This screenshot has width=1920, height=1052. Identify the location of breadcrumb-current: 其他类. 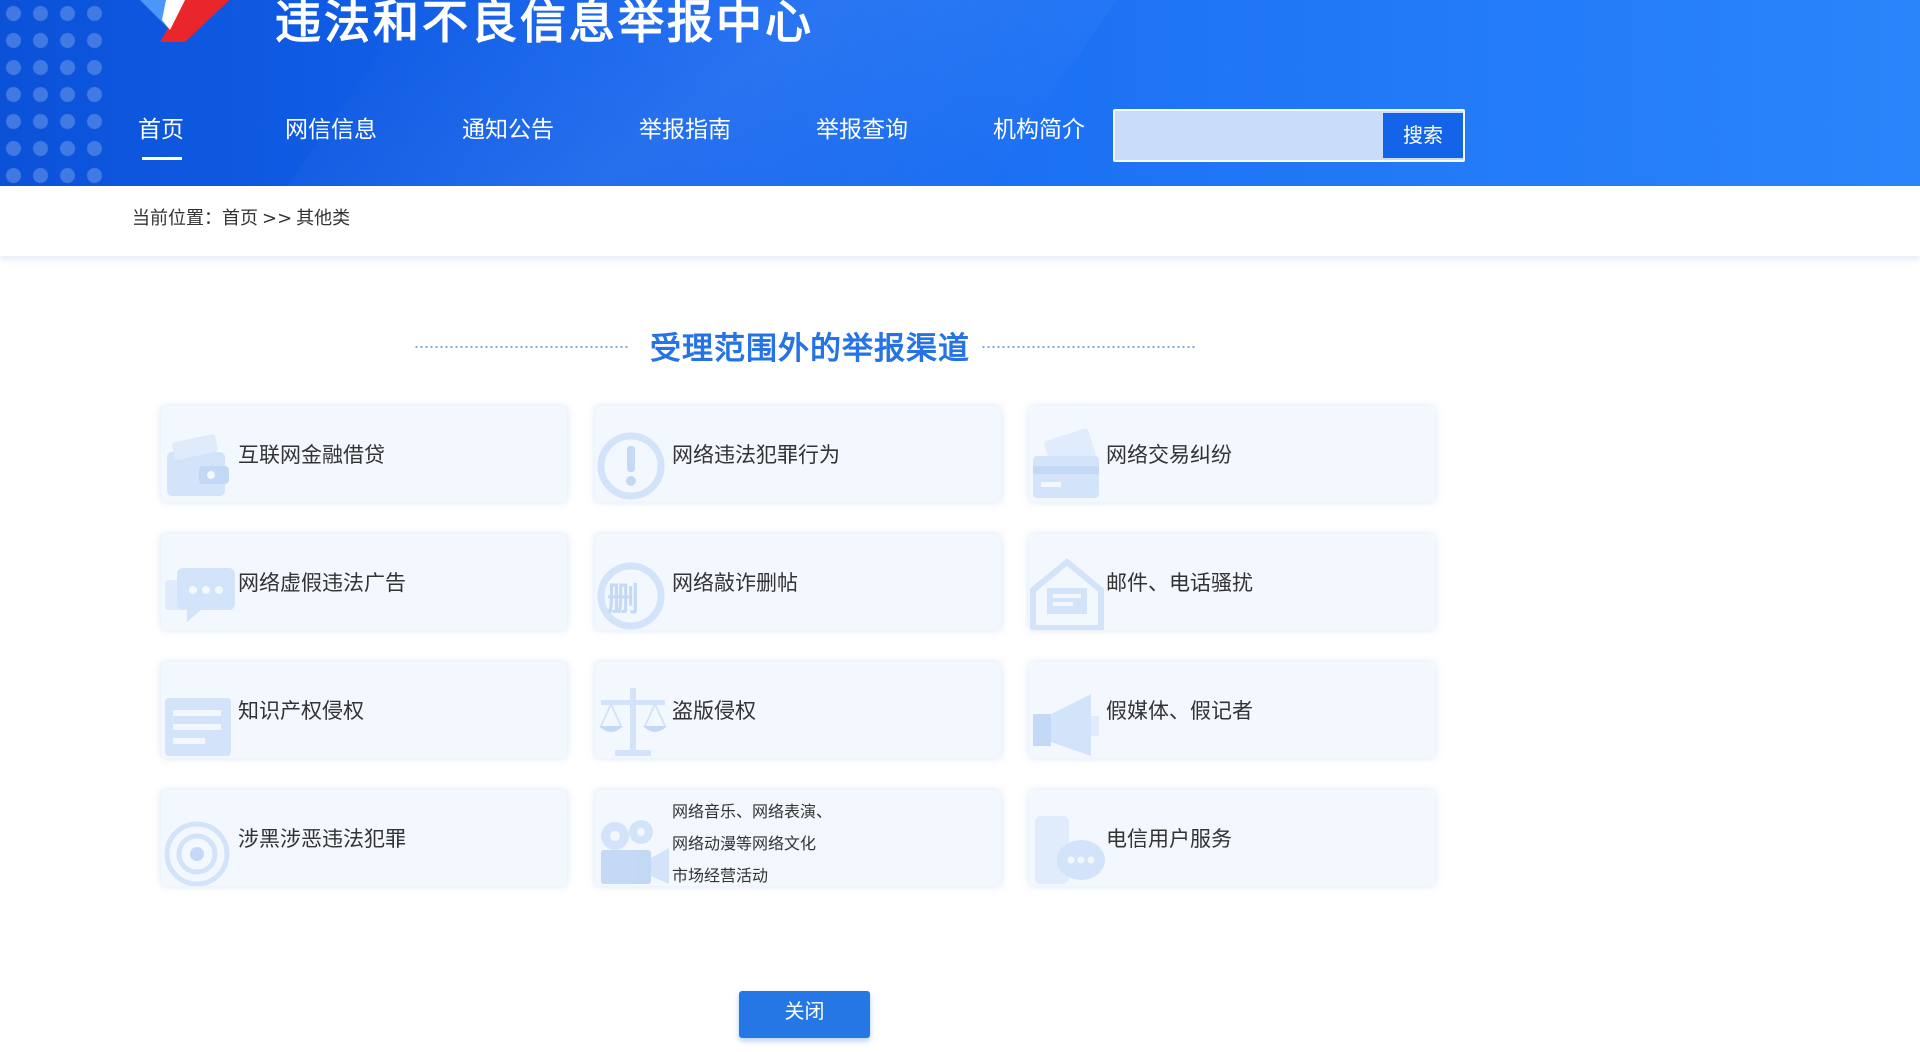
(323, 218).